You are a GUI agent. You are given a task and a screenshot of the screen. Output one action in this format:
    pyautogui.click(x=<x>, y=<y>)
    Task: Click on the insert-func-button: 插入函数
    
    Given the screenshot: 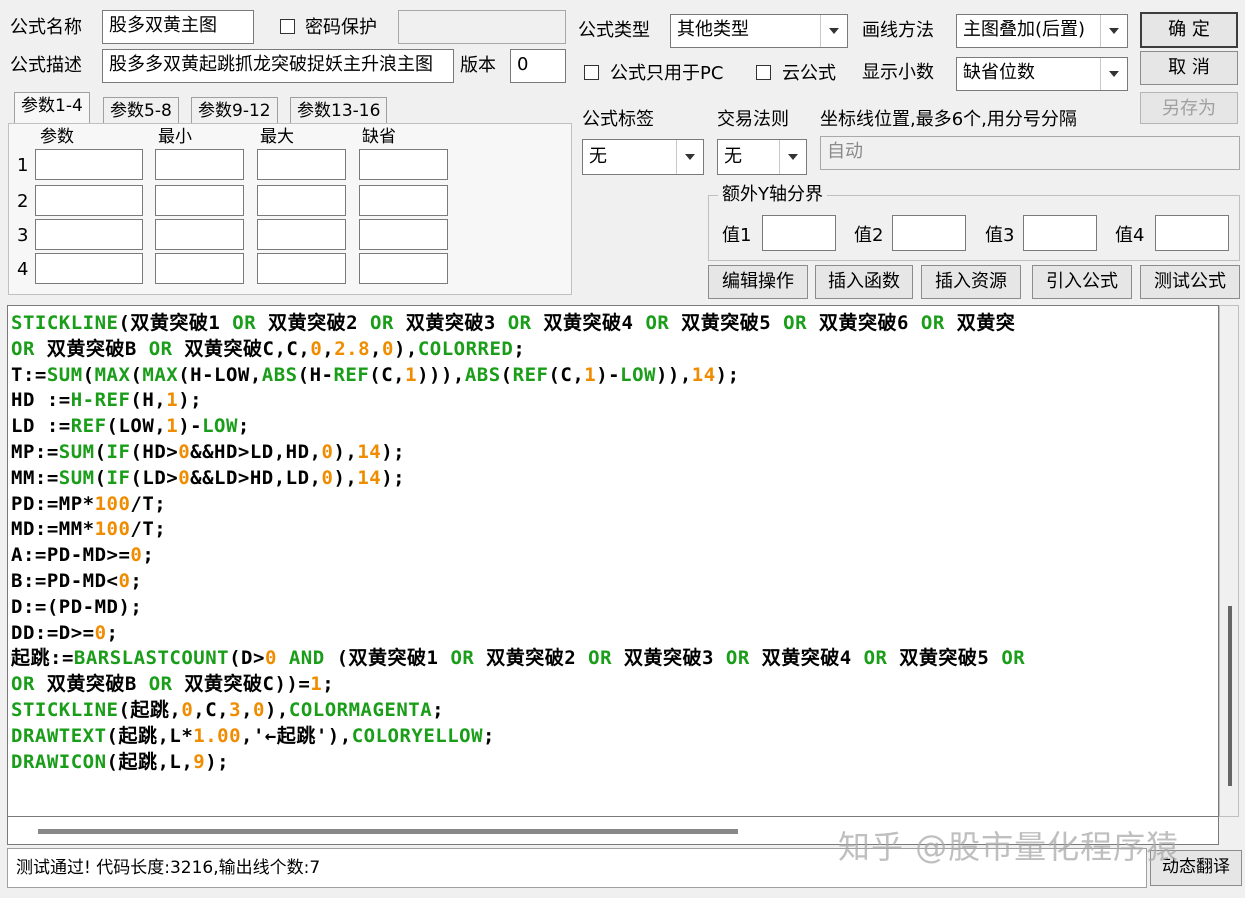 What is the action you would take?
    pyautogui.click(x=864, y=282)
    